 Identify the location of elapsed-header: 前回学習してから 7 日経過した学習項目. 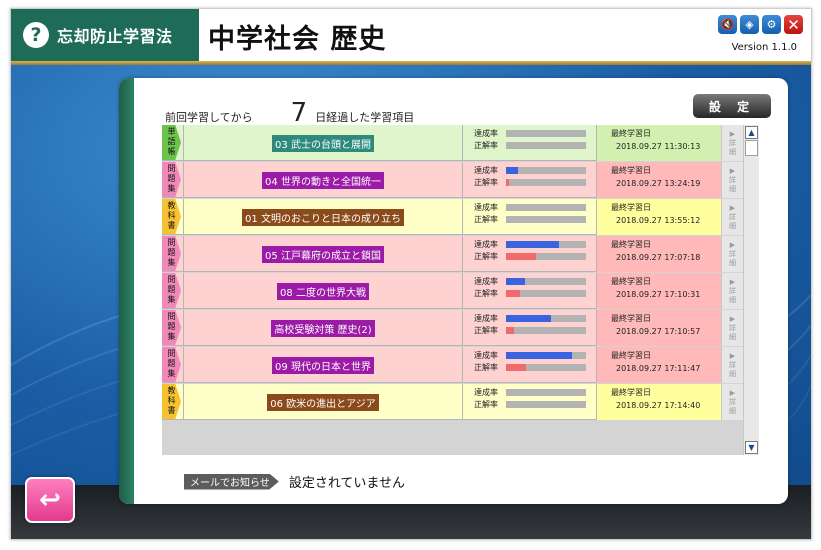
(289, 113).